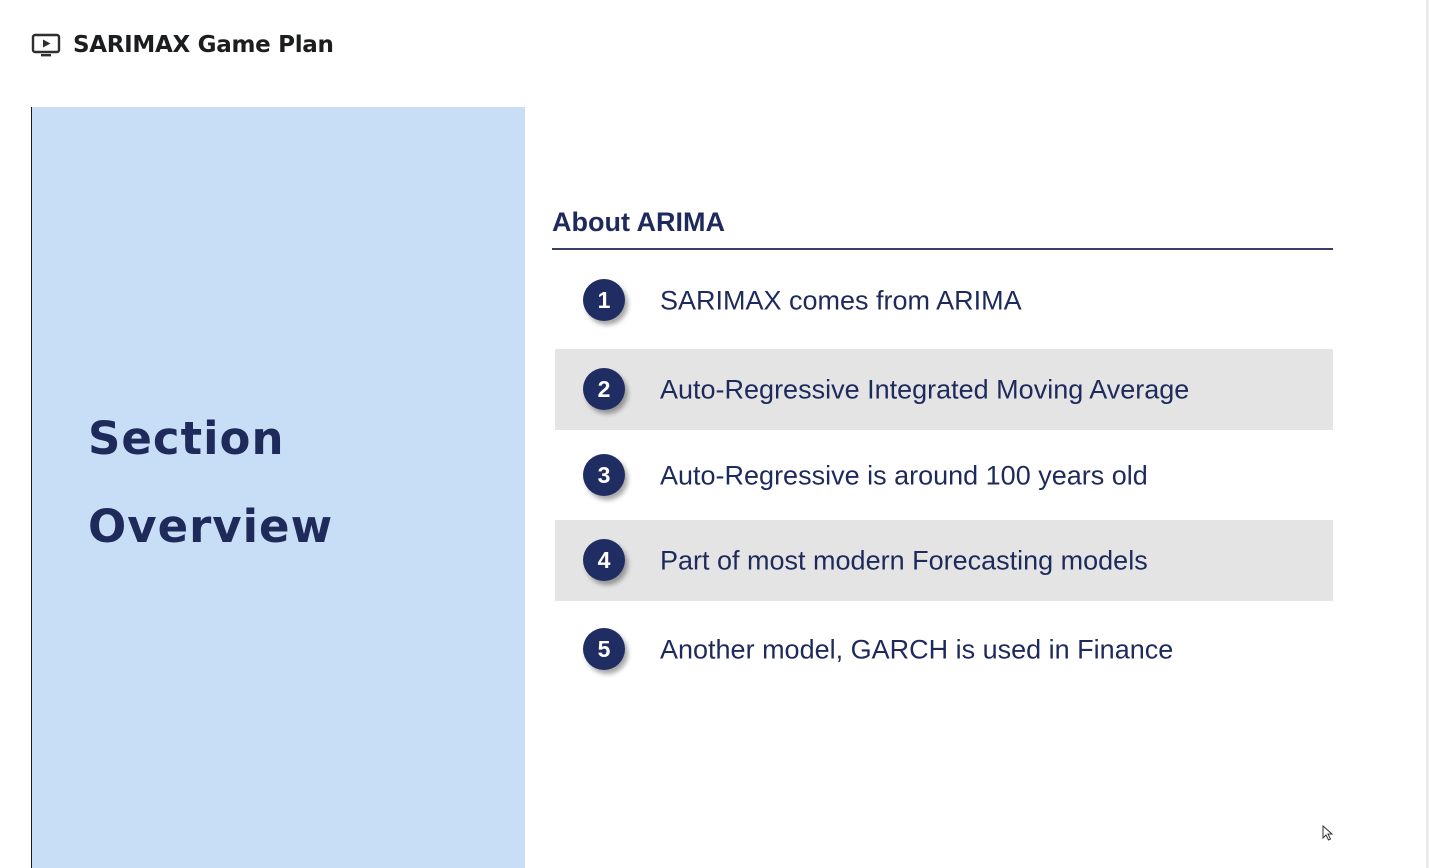  I want to click on about-title: About ARIMA, so click(638, 222).